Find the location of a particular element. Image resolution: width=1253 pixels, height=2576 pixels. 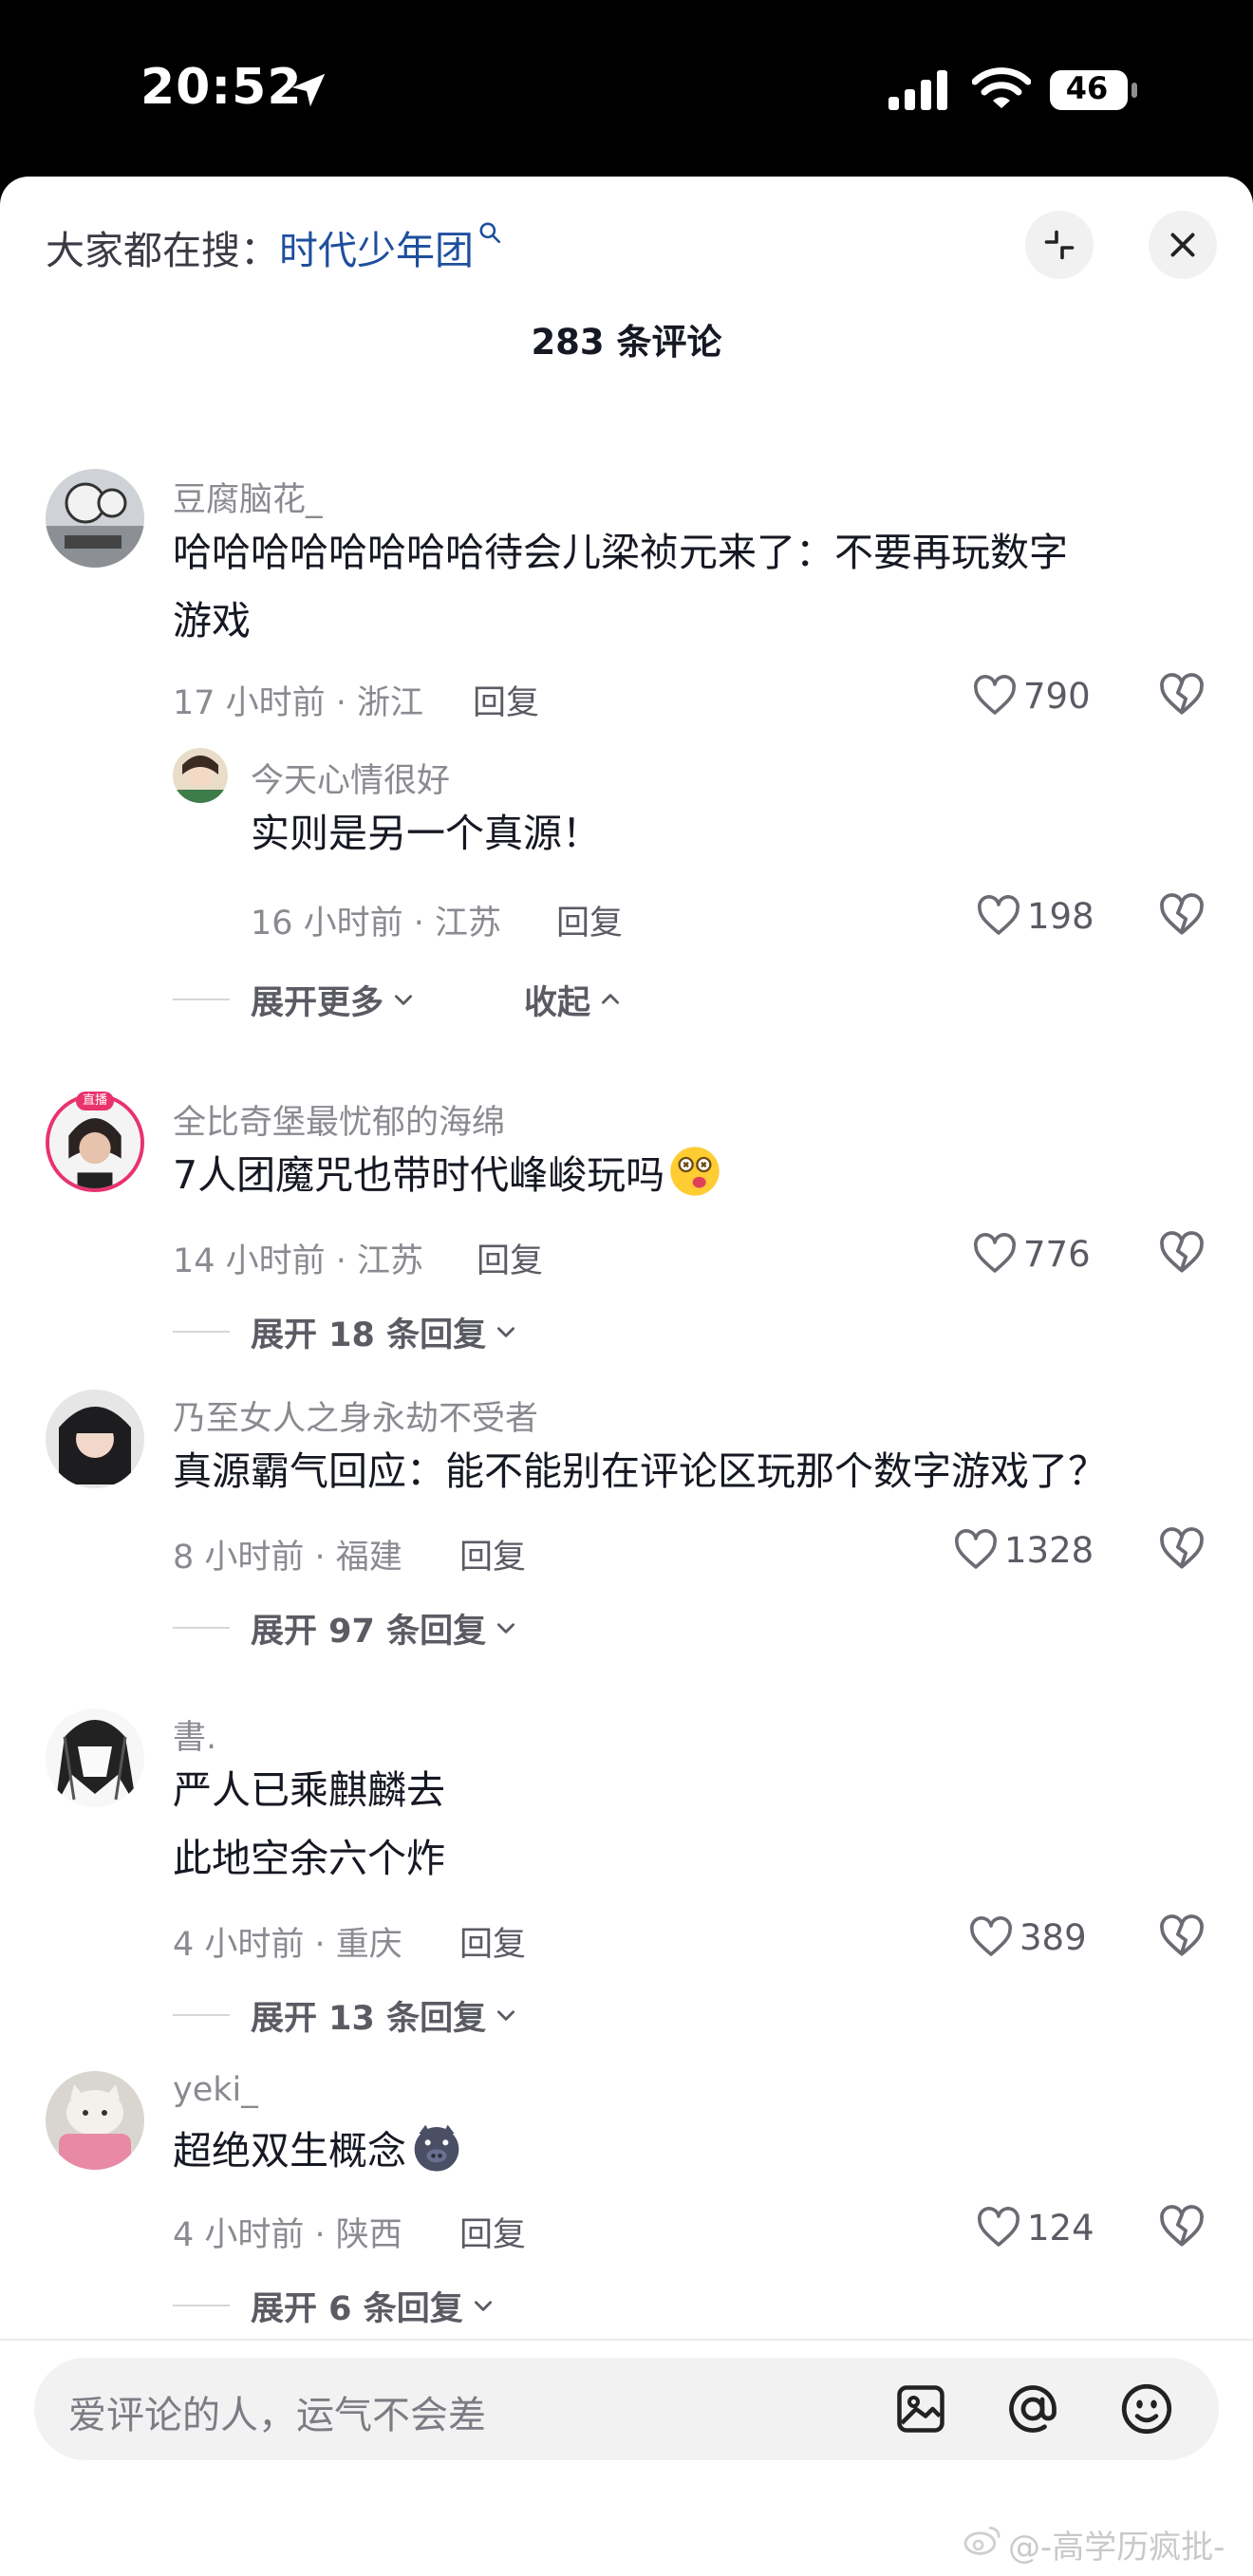

like-button: 1328 is located at coordinates (1023, 1550).